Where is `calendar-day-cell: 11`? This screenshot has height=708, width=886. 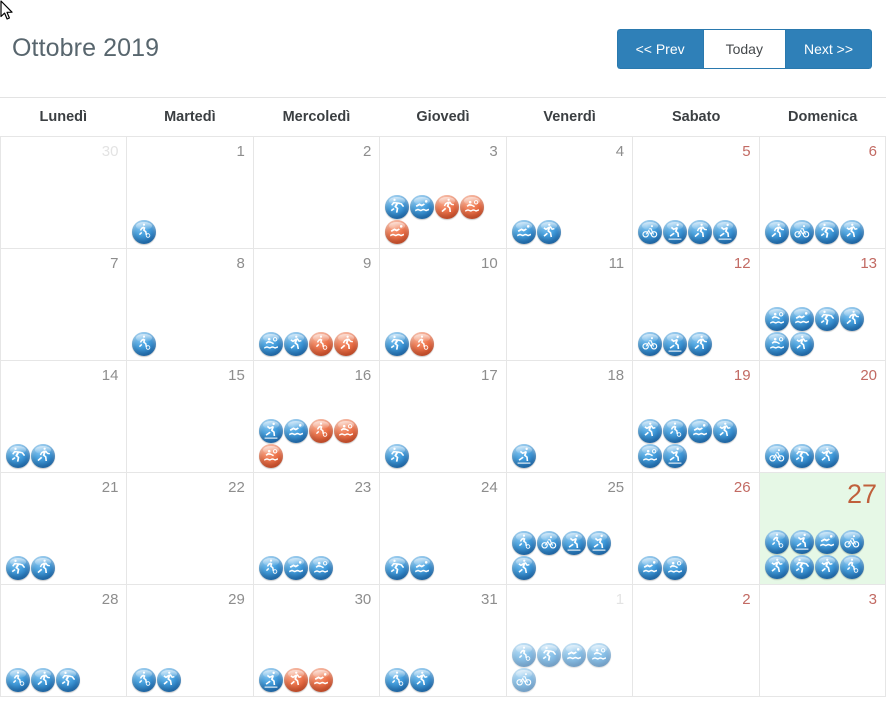 calendar-day-cell: 11 is located at coordinates (570, 305).